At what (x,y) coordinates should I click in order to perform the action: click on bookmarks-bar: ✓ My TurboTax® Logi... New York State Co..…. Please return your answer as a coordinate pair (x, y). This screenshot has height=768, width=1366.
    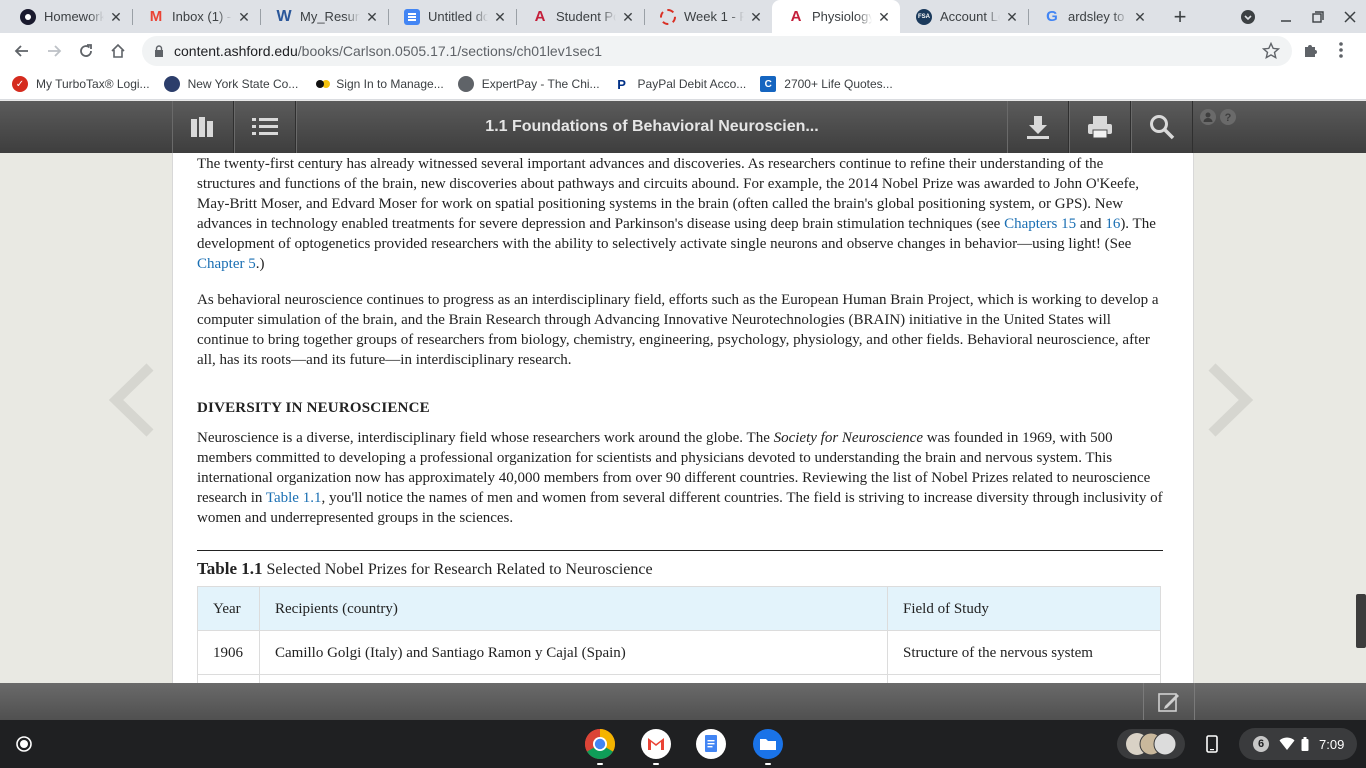
    Looking at the image, I should click on (683, 84).